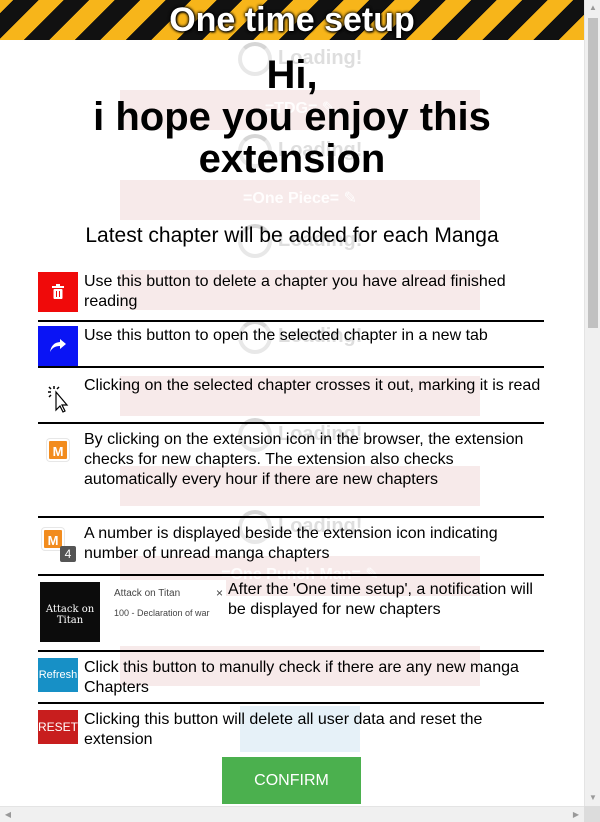  Describe the element at coordinates (58, 346) in the screenshot. I see `share-arrow-icon` at that location.